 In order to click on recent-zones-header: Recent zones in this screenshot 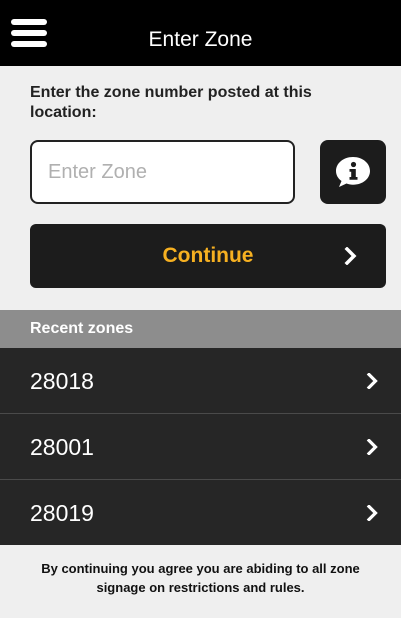, I will do `click(200, 329)`.